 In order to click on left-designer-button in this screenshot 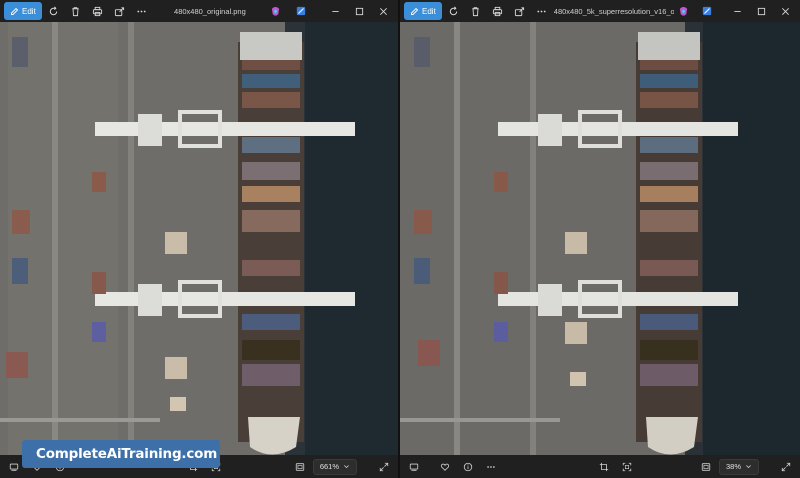, I will do `click(301, 11)`.